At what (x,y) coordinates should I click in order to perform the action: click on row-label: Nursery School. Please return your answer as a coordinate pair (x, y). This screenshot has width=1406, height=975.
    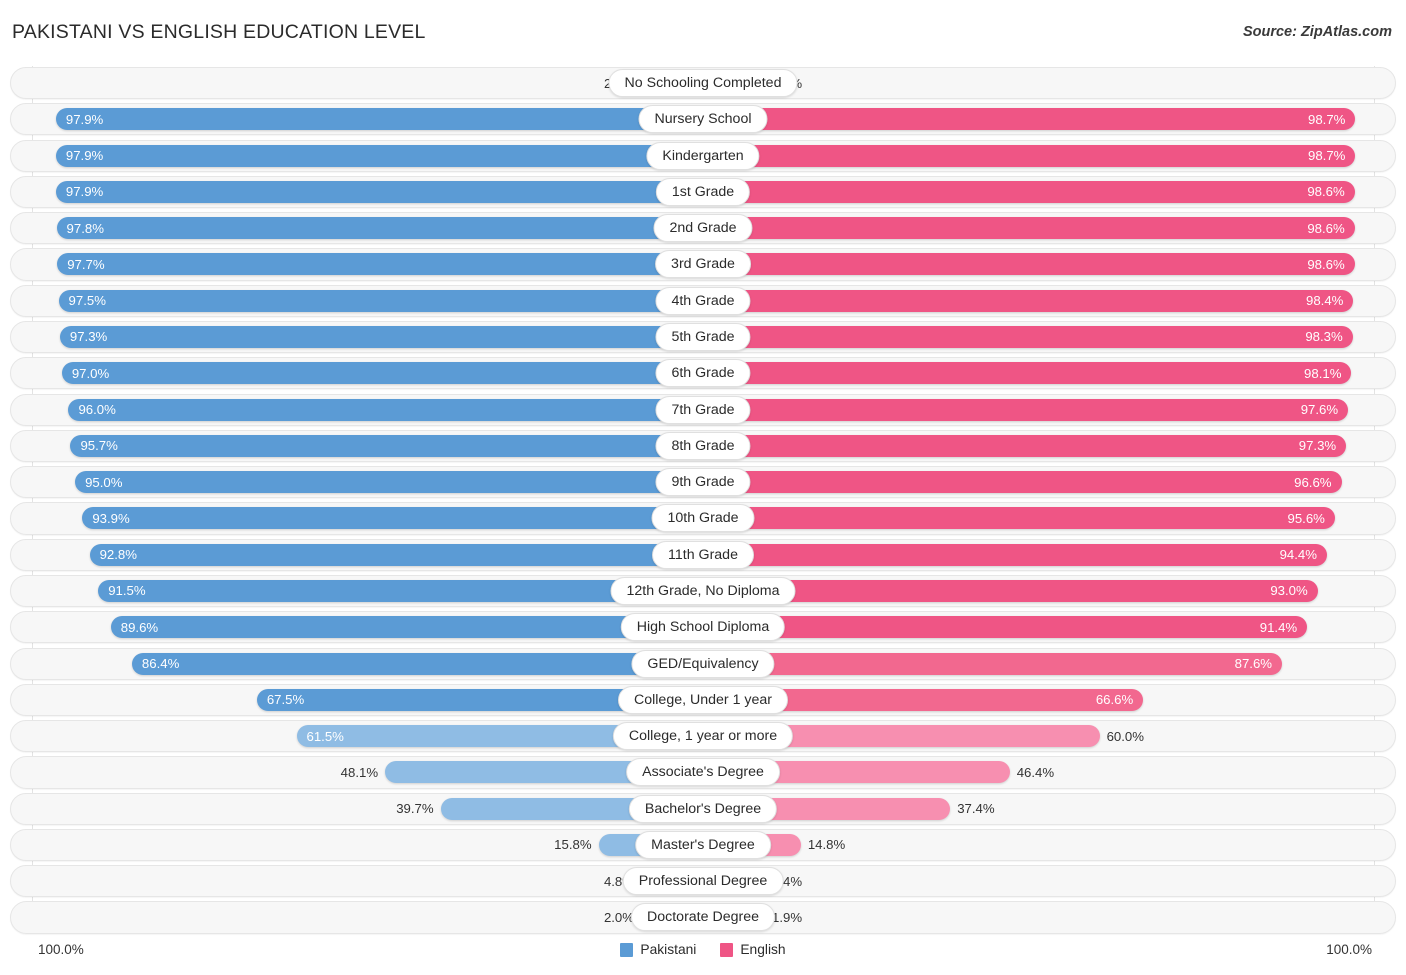
    Looking at the image, I should click on (703, 119).